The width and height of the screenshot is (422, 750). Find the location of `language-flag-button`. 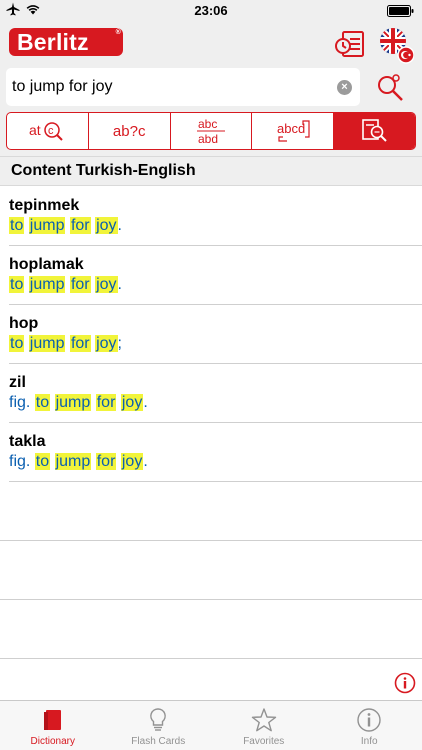

language-flag-button is located at coordinates (396, 45).